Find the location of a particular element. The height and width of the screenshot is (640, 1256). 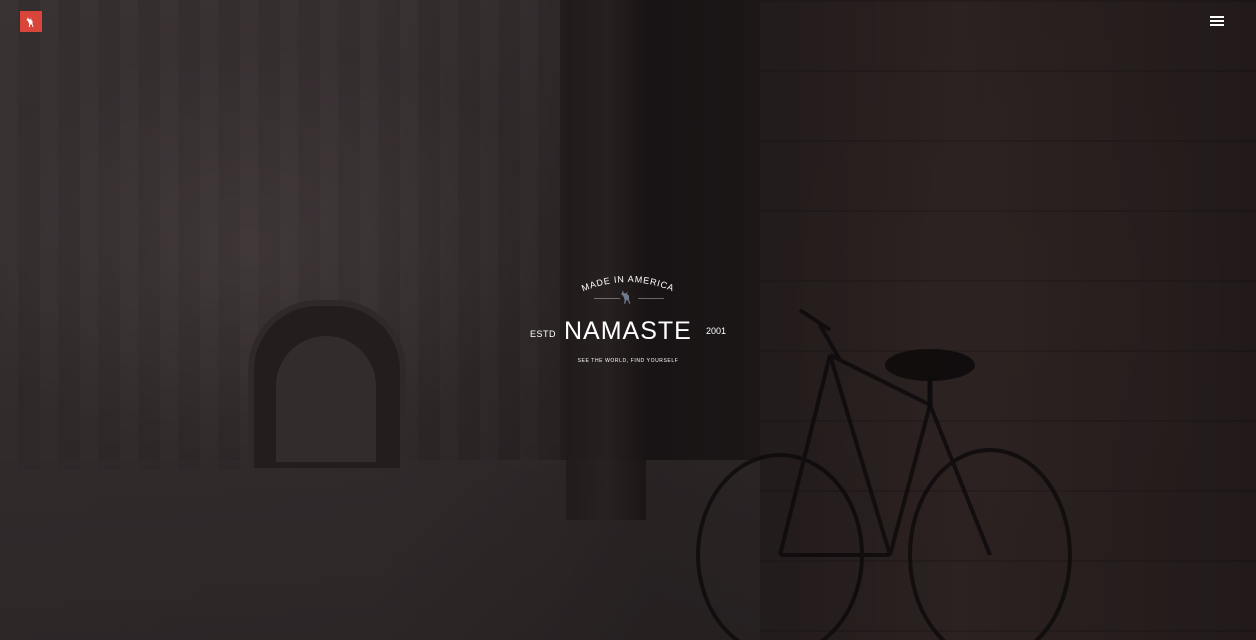

logo is located at coordinates (31, 21).